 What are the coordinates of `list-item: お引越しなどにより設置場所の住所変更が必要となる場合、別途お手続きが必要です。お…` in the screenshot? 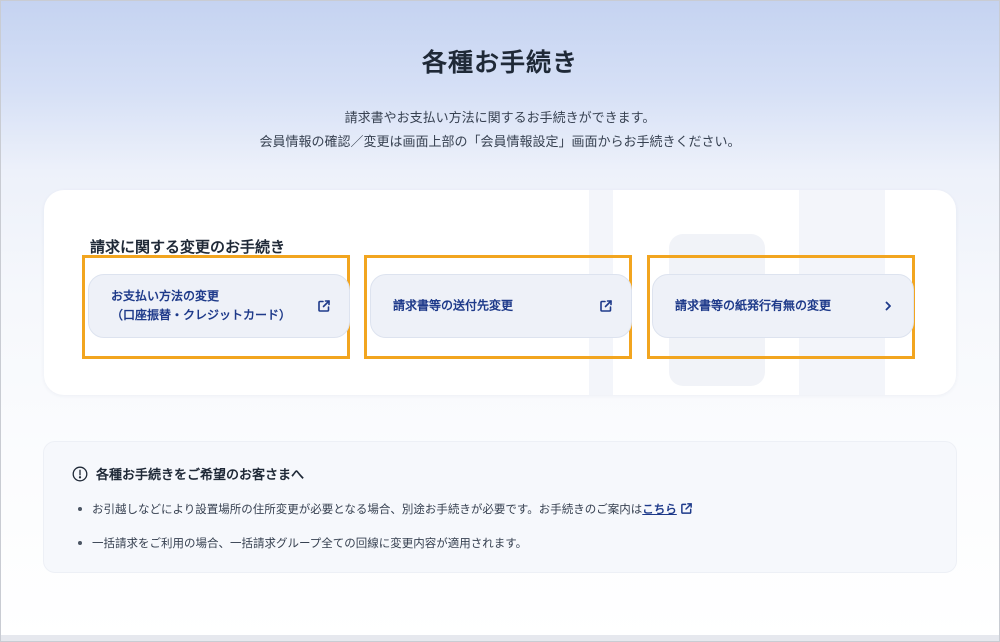 It's located at (385, 515).